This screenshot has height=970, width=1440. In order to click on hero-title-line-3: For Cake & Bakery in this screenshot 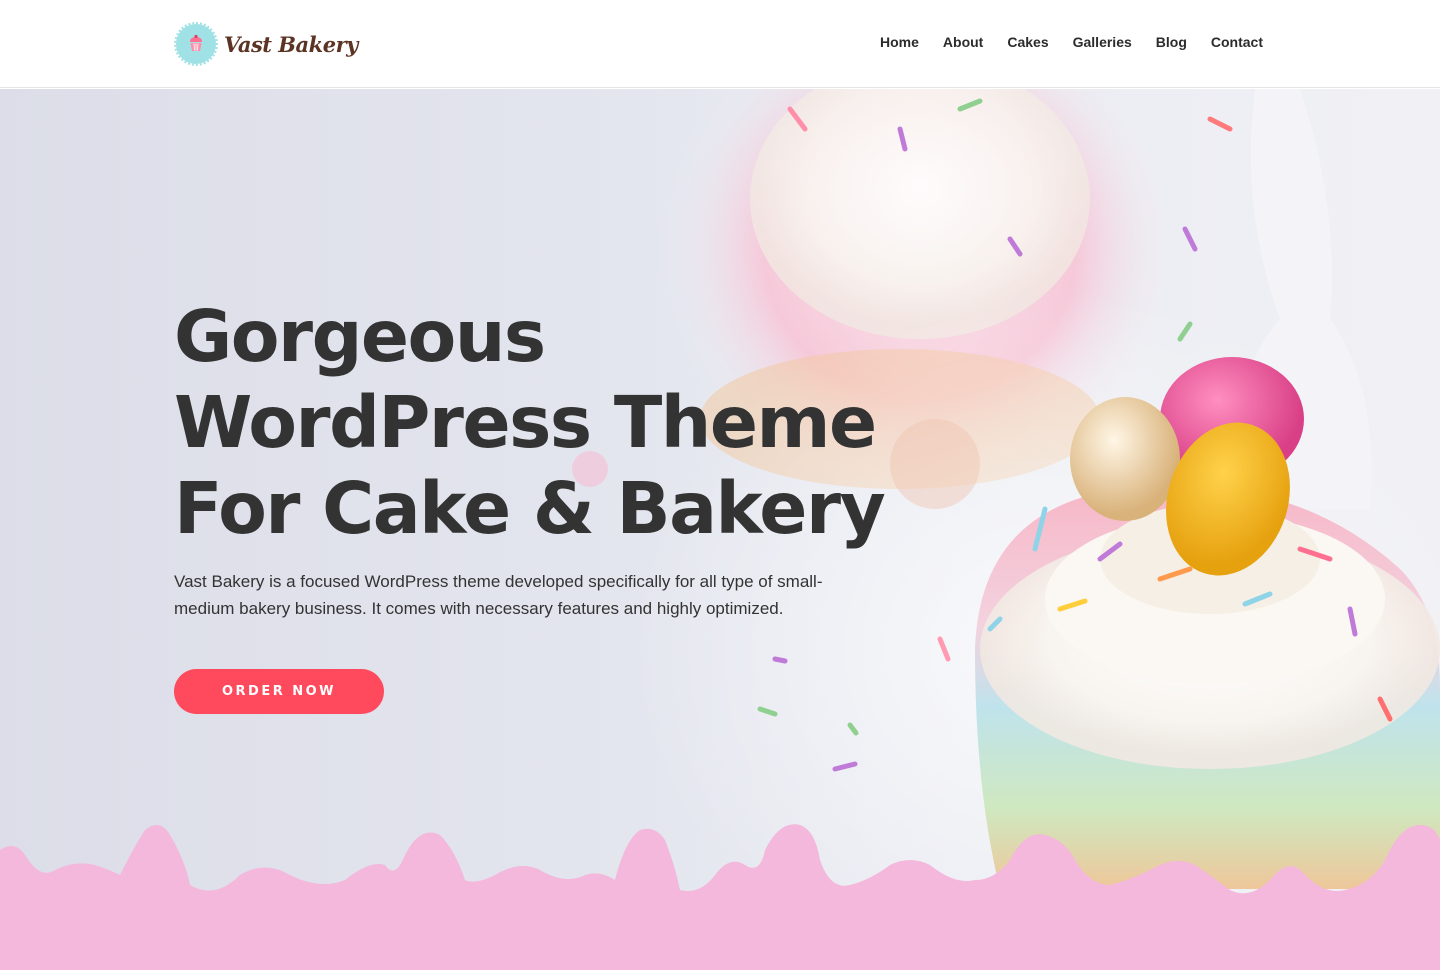, I will do `click(530, 508)`.